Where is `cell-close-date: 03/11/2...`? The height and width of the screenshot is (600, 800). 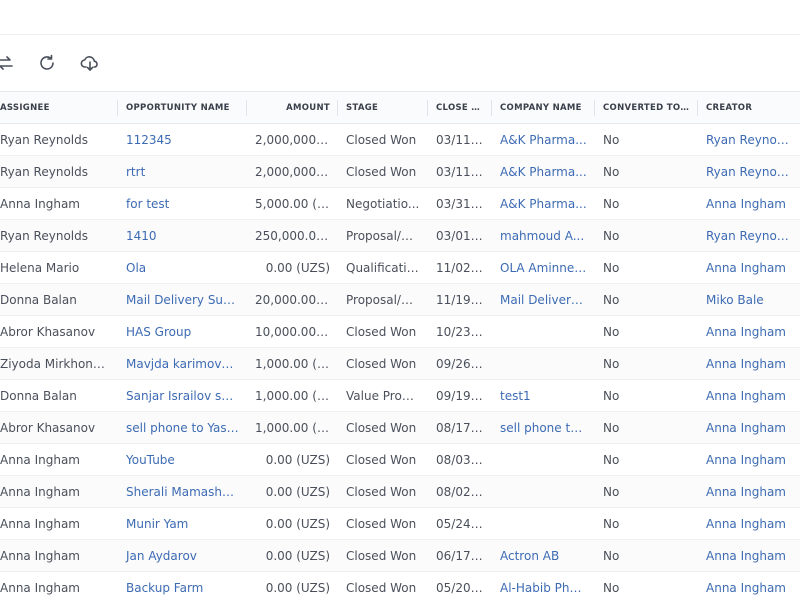
cell-close-date: 03/11/2... is located at coordinates (460, 139).